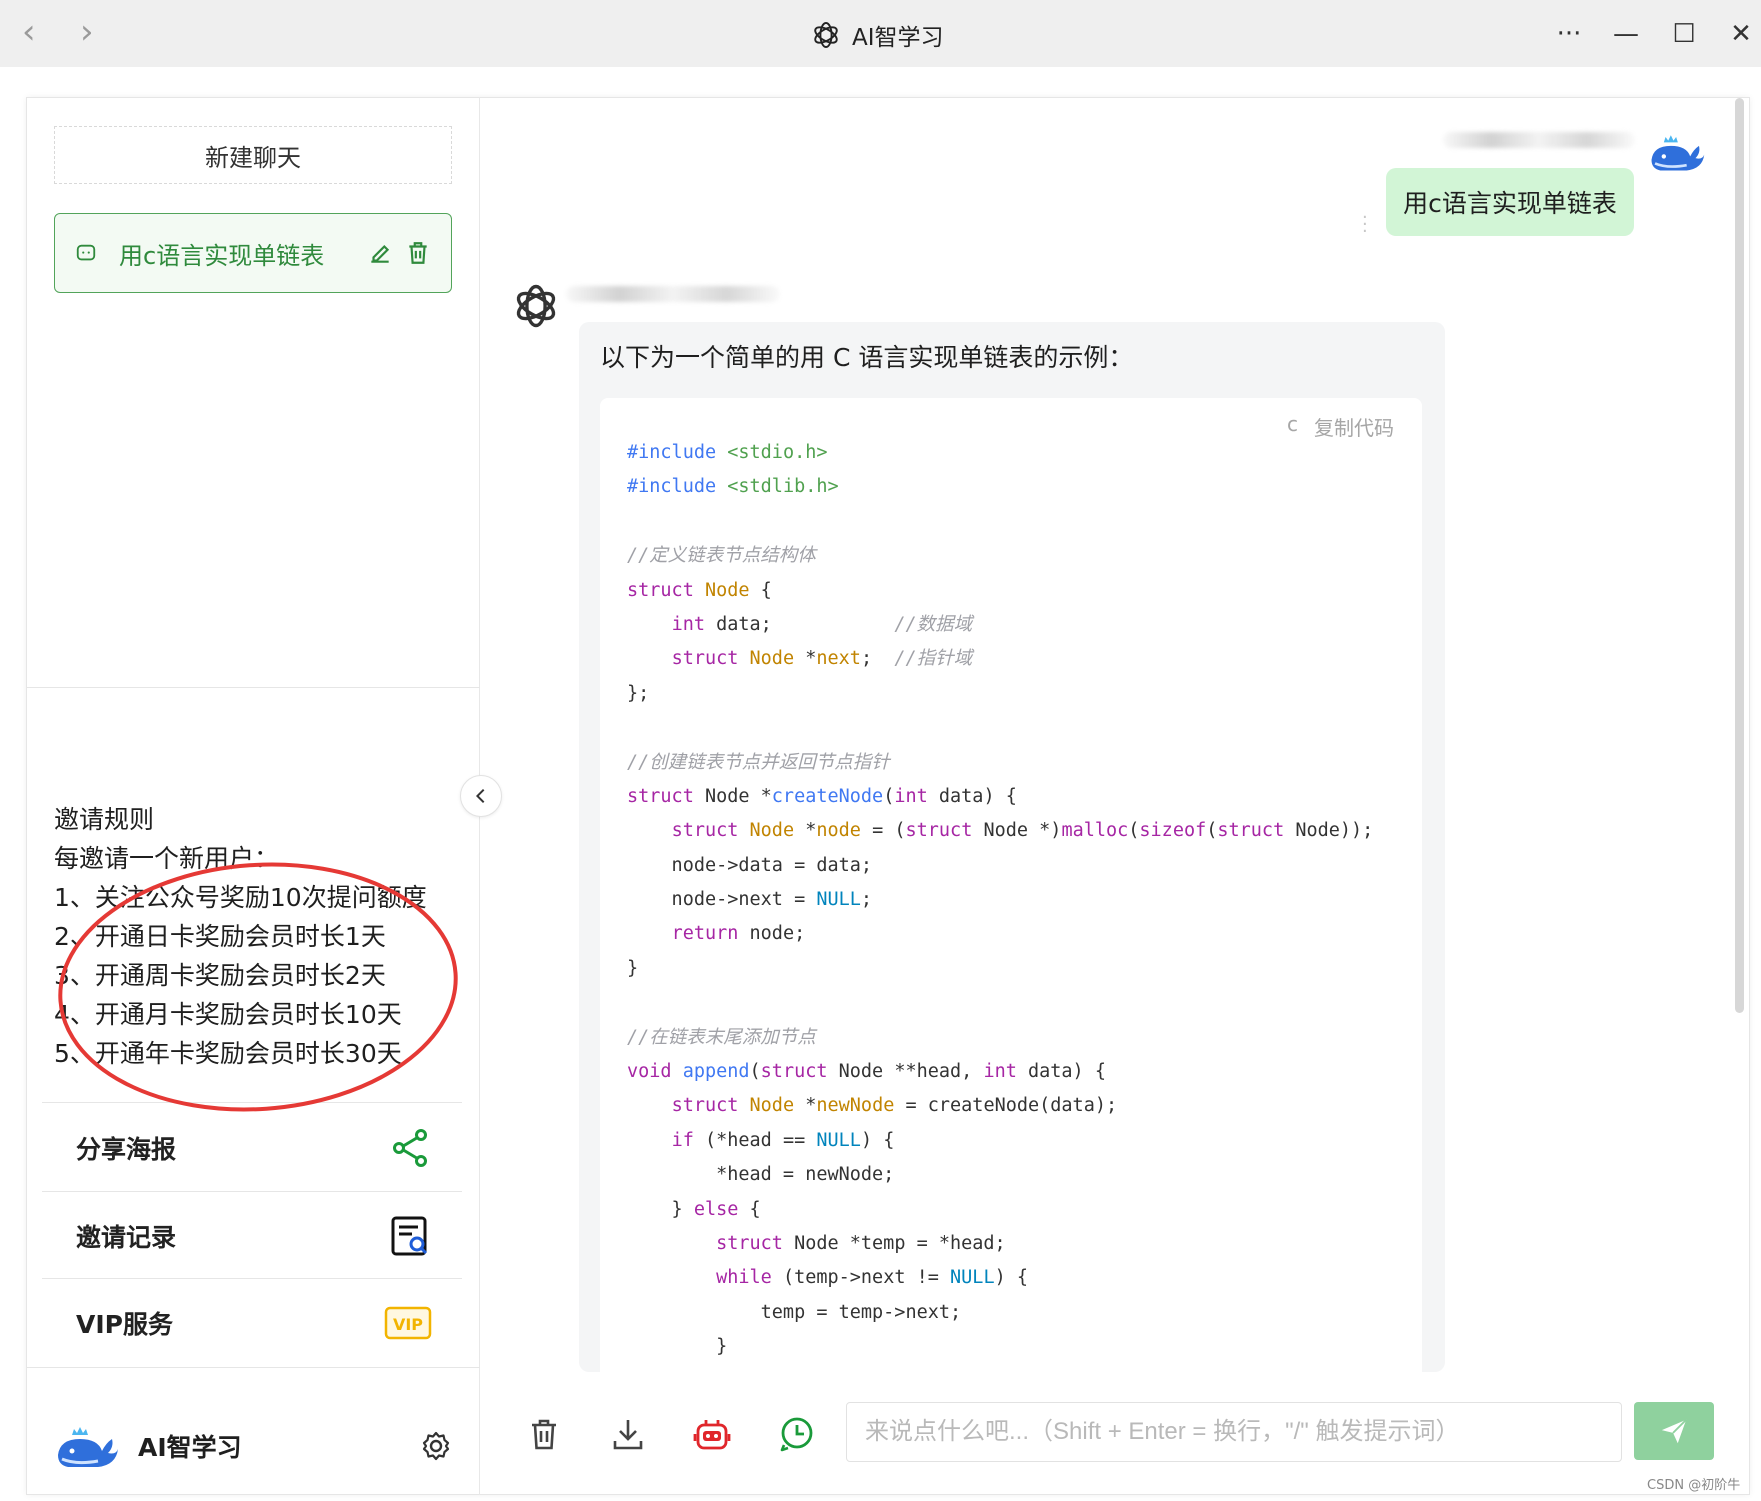 This screenshot has height=1501, width=1761. I want to click on history-clock-icon, so click(796, 1434).